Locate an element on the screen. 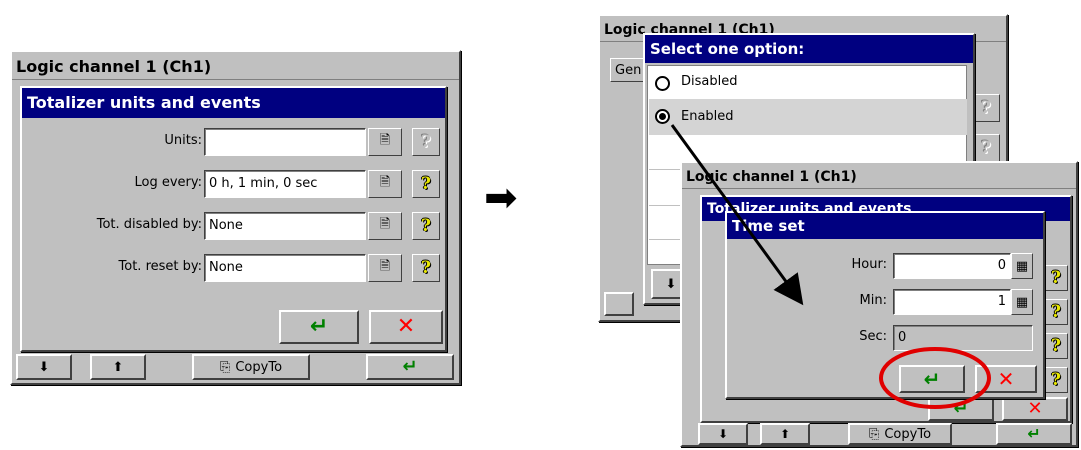 The height and width of the screenshot is (450, 1081). highlight-circle is located at coordinates (935, 378).